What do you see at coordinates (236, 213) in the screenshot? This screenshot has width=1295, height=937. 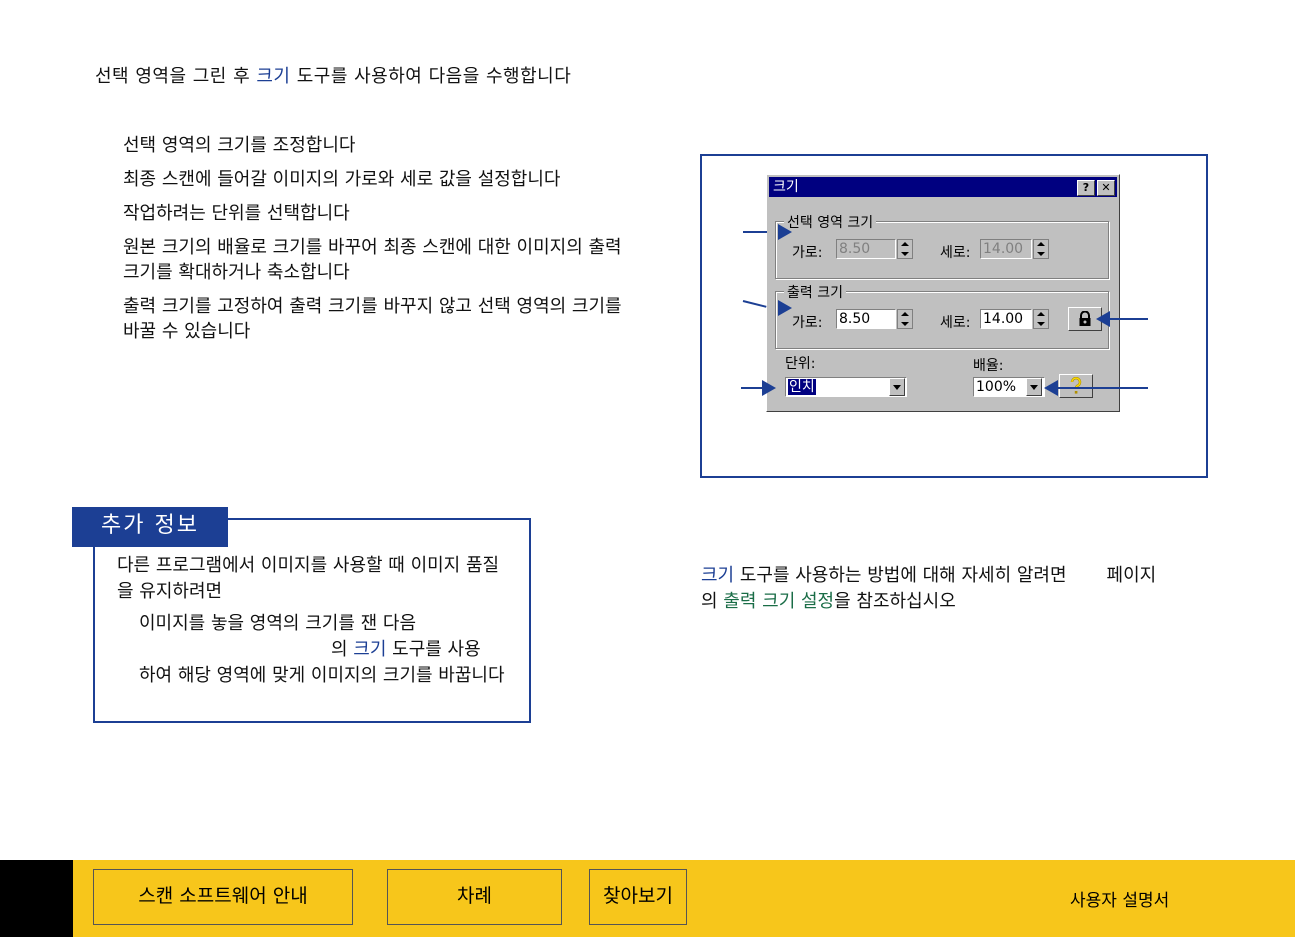 I see `list-item: 작업하려는 단위를 선택합니다` at bounding box center [236, 213].